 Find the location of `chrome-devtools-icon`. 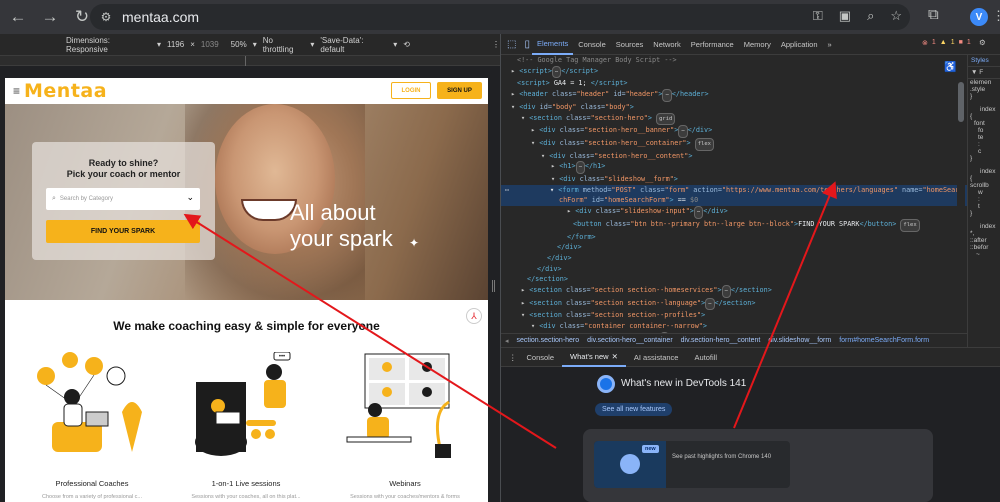

chrome-devtools-icon is located at coordinates (606, 384).